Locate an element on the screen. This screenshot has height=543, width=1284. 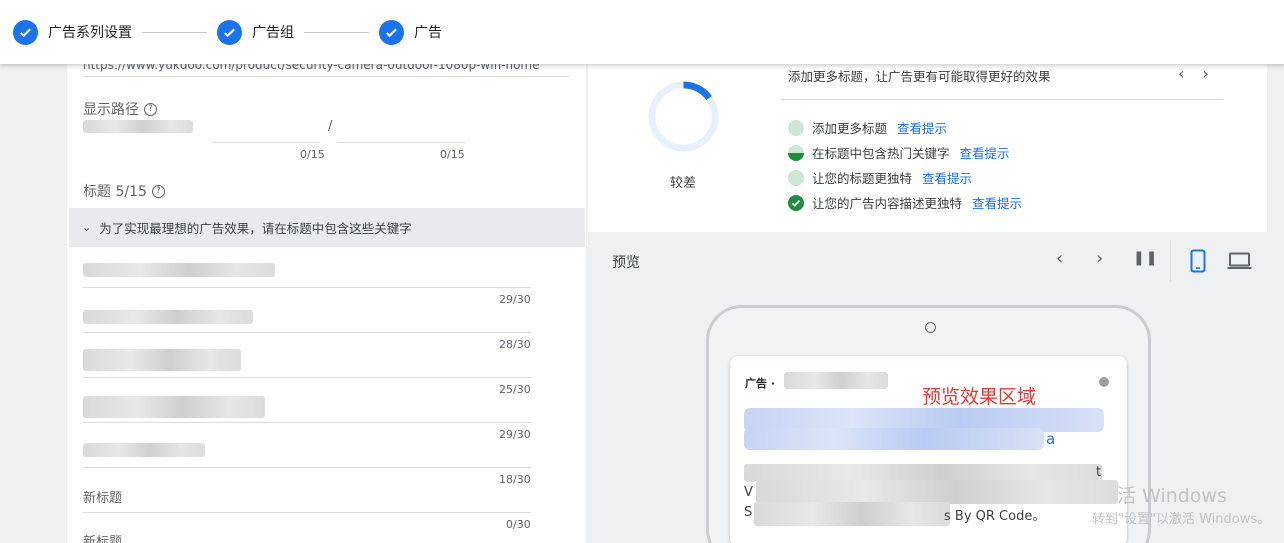
display-domain-redacted is located at coordinates (138, 126).